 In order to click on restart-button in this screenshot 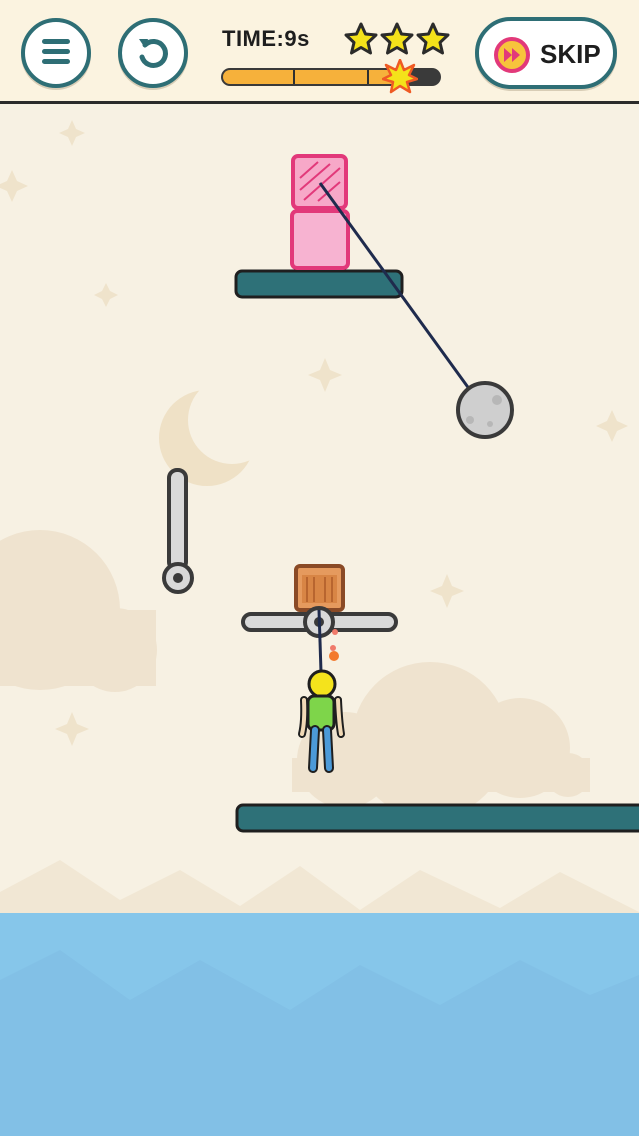, I will do `click(153, 53)`.